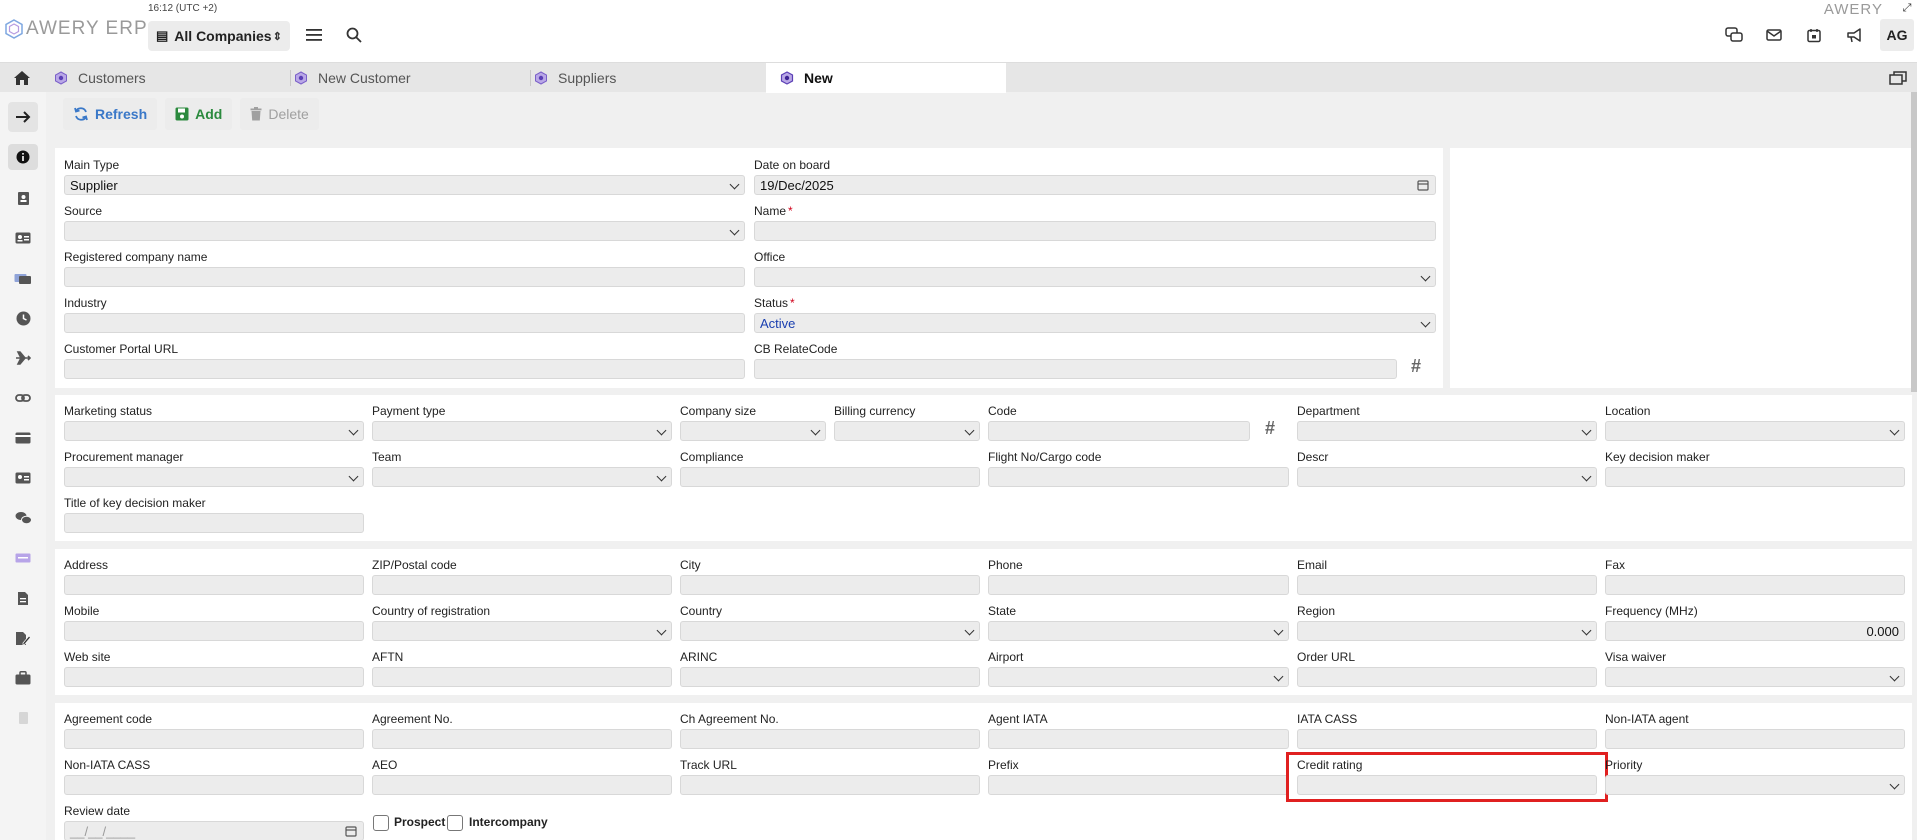 This screenshot has height=840, width=1917. Describe the element at coordinates (1897, 35) in the screenshot. I see `avatar: AG` at that location.